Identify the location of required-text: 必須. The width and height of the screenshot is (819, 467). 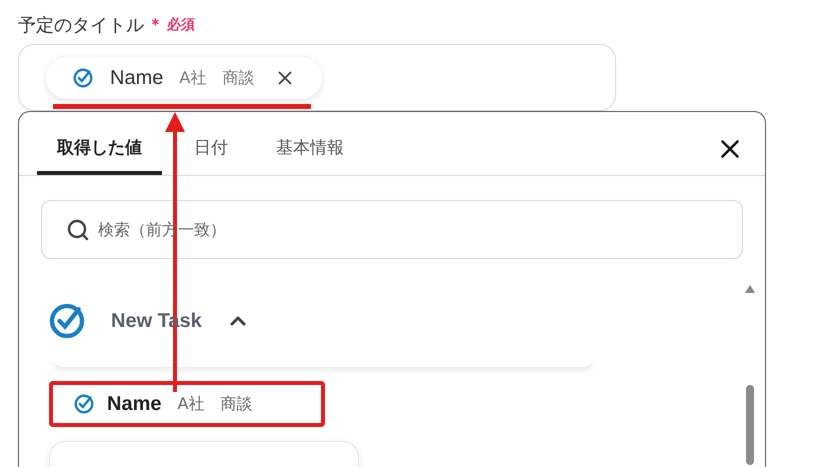
(181, 25).